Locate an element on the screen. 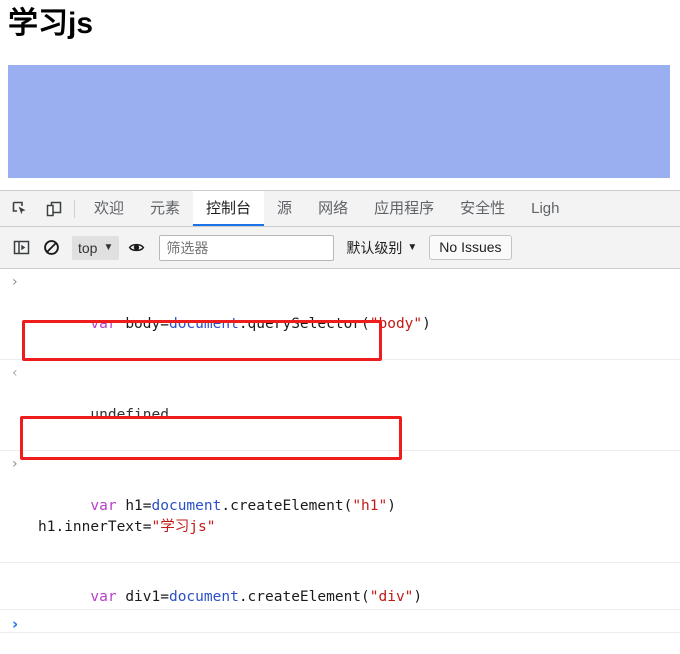 Image resolution: width=680 pixels, height=654 pixels. console-result-message: ‹ undefined is located at coordinates (340, 405).